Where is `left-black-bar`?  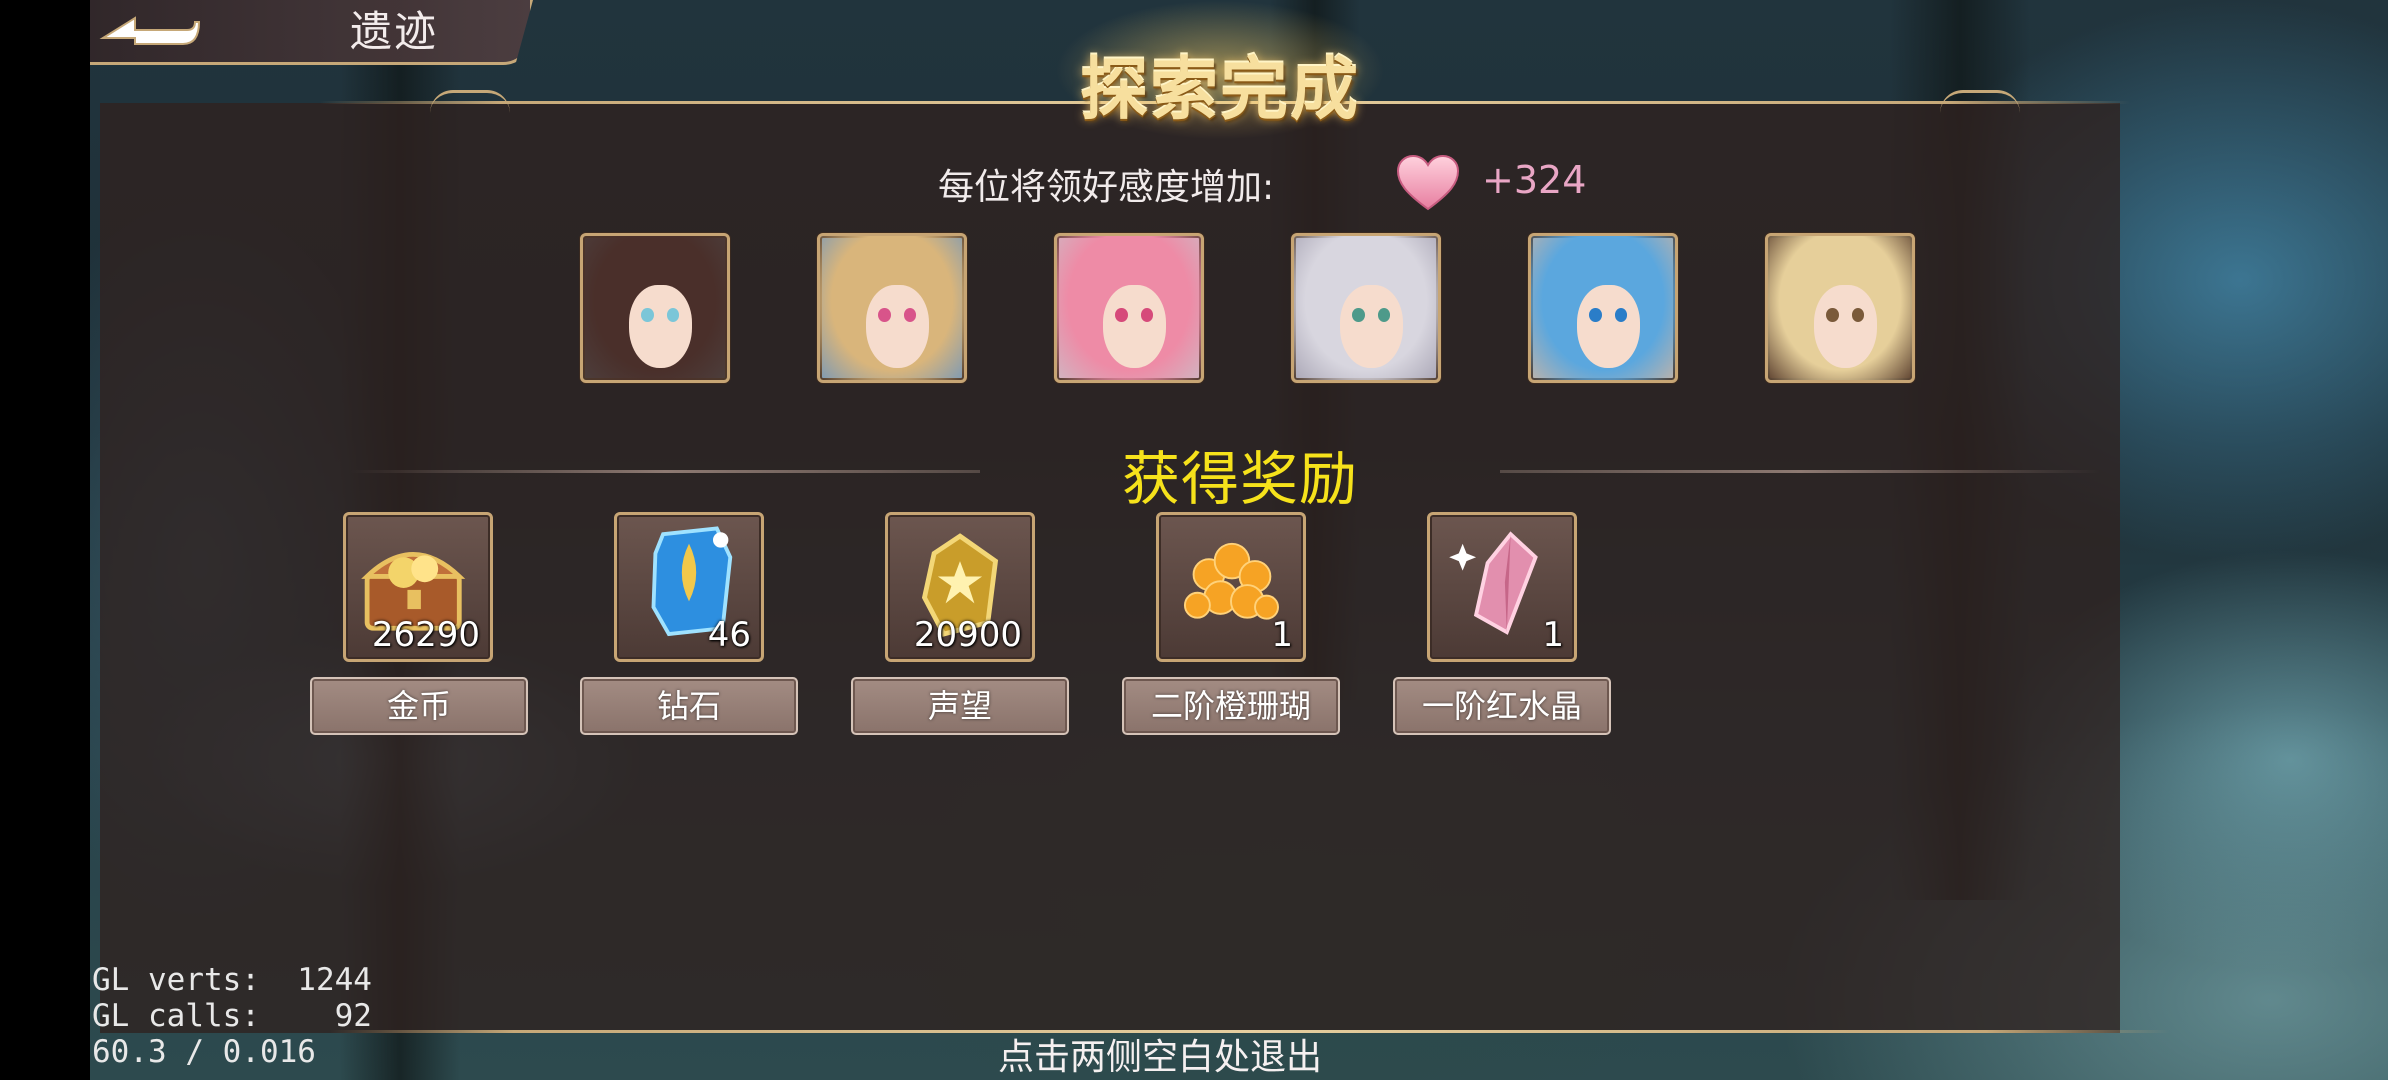
left-black-bar is located at coordinates (45, 540).